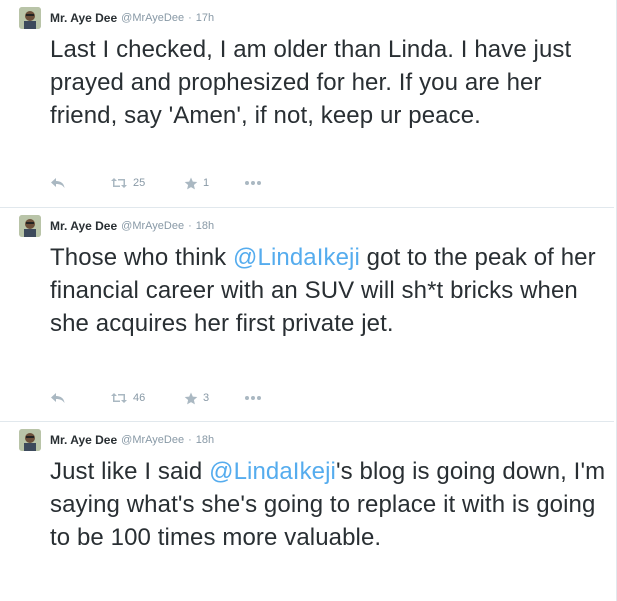 This screenshot has width=617, height=601. I want to click on favorite-button: 3, so click(214, 398).